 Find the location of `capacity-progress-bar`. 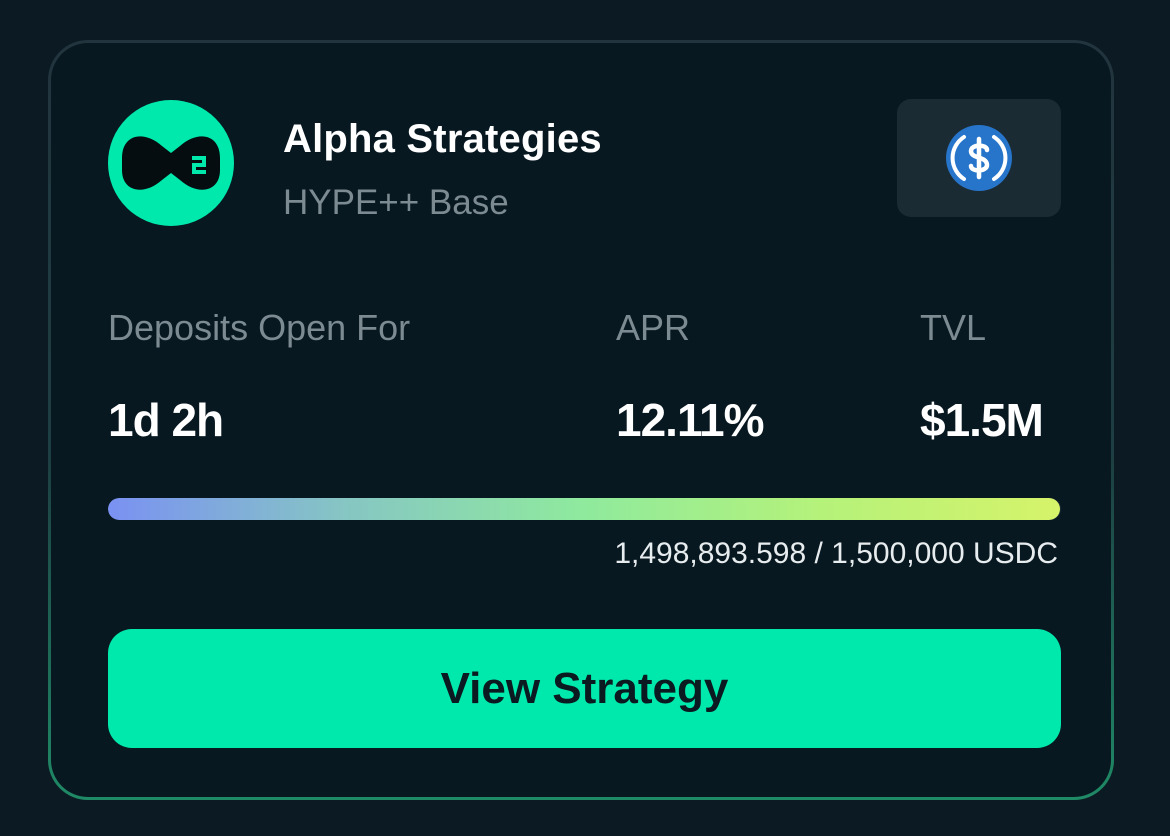

capacity-progress-bar is located at coordinates (584, 509).